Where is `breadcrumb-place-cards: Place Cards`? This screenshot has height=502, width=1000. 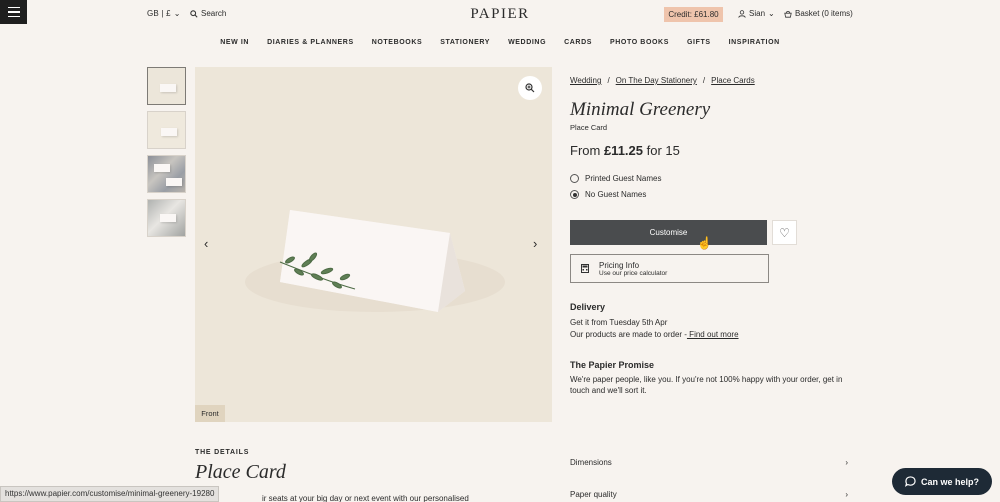
breadcrumb-place-cards: Place Cards is located at coordinates (733, 80).